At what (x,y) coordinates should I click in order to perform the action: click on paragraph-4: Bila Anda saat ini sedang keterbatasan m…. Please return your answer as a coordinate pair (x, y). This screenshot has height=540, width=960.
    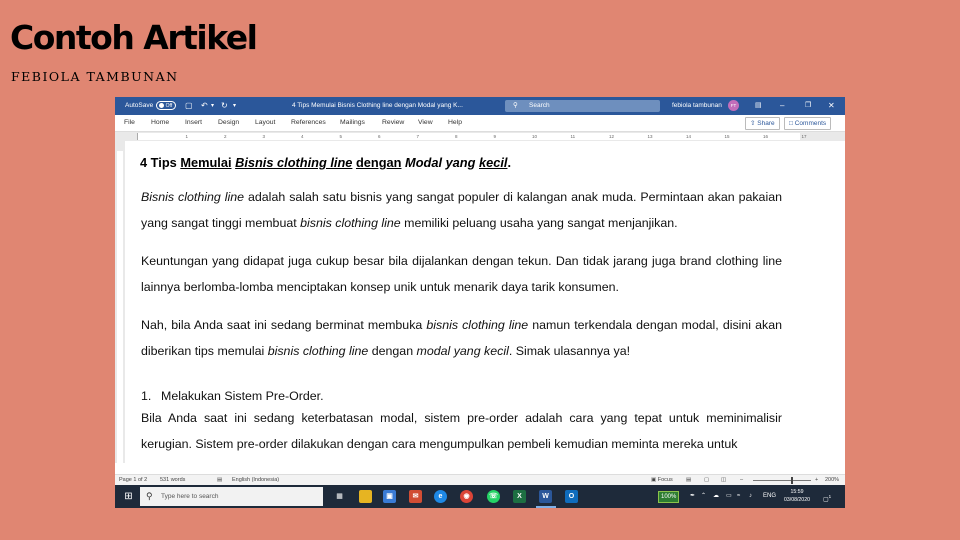
    Looking at the image, I should click on (461, 431).